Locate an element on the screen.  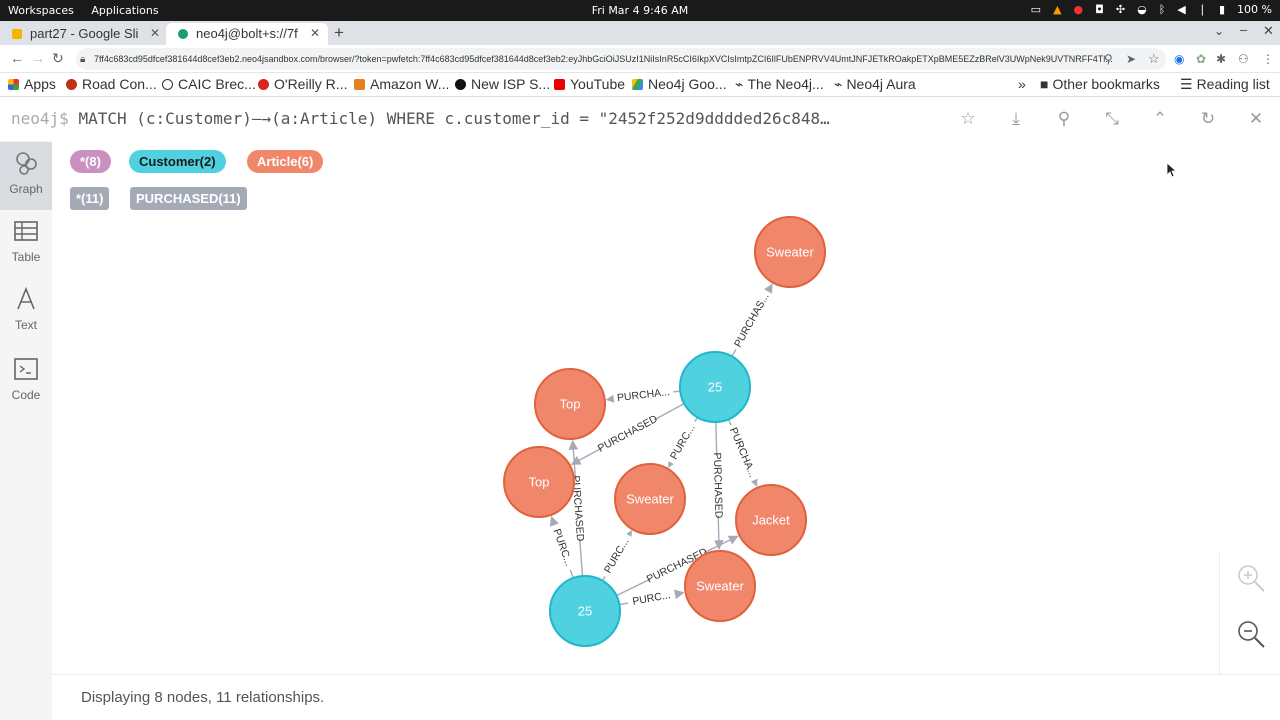
status-bar: Displaying 8 nodes, 11 relationships. is located at coordinates (666, 697).